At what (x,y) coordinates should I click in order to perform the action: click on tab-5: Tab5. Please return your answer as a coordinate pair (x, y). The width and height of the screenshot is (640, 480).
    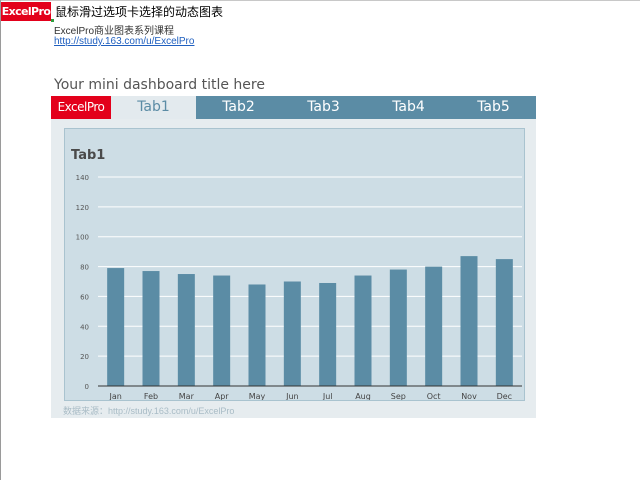
    Looking at the image, I should click on (493, 107).